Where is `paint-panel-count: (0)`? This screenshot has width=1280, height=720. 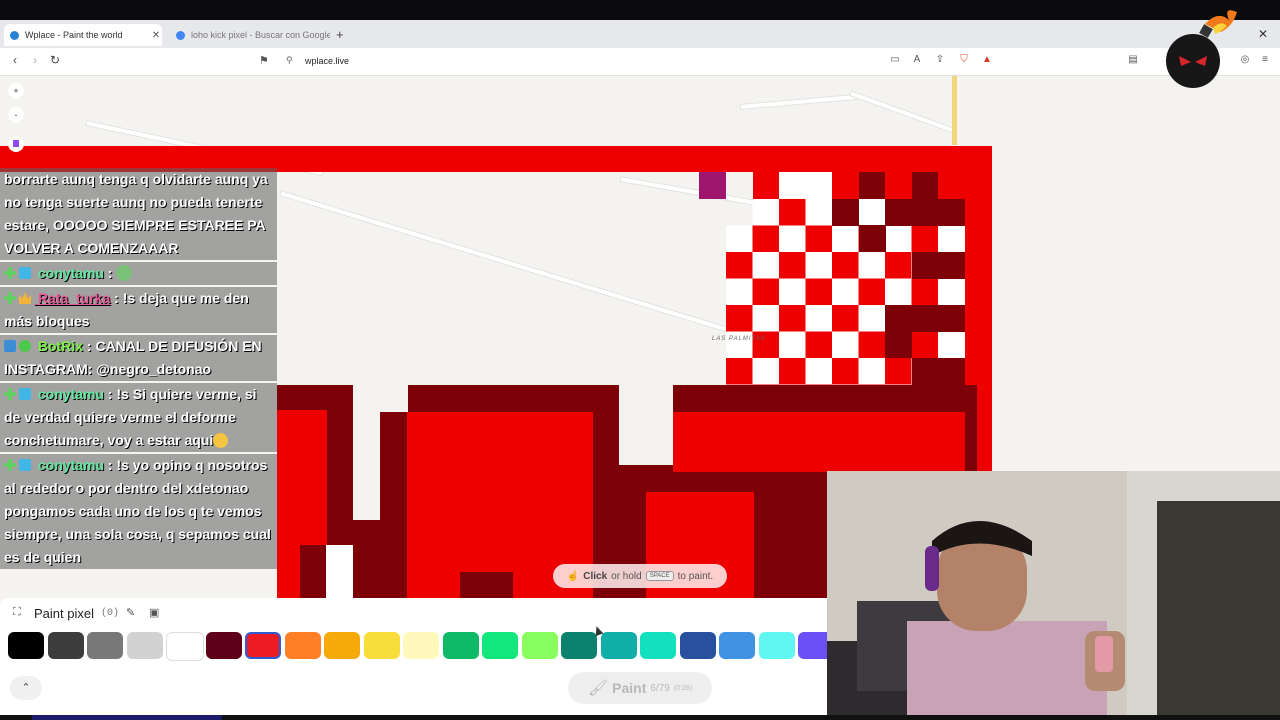
paint-panel-count: (0) is located at coordinates (110, 613).